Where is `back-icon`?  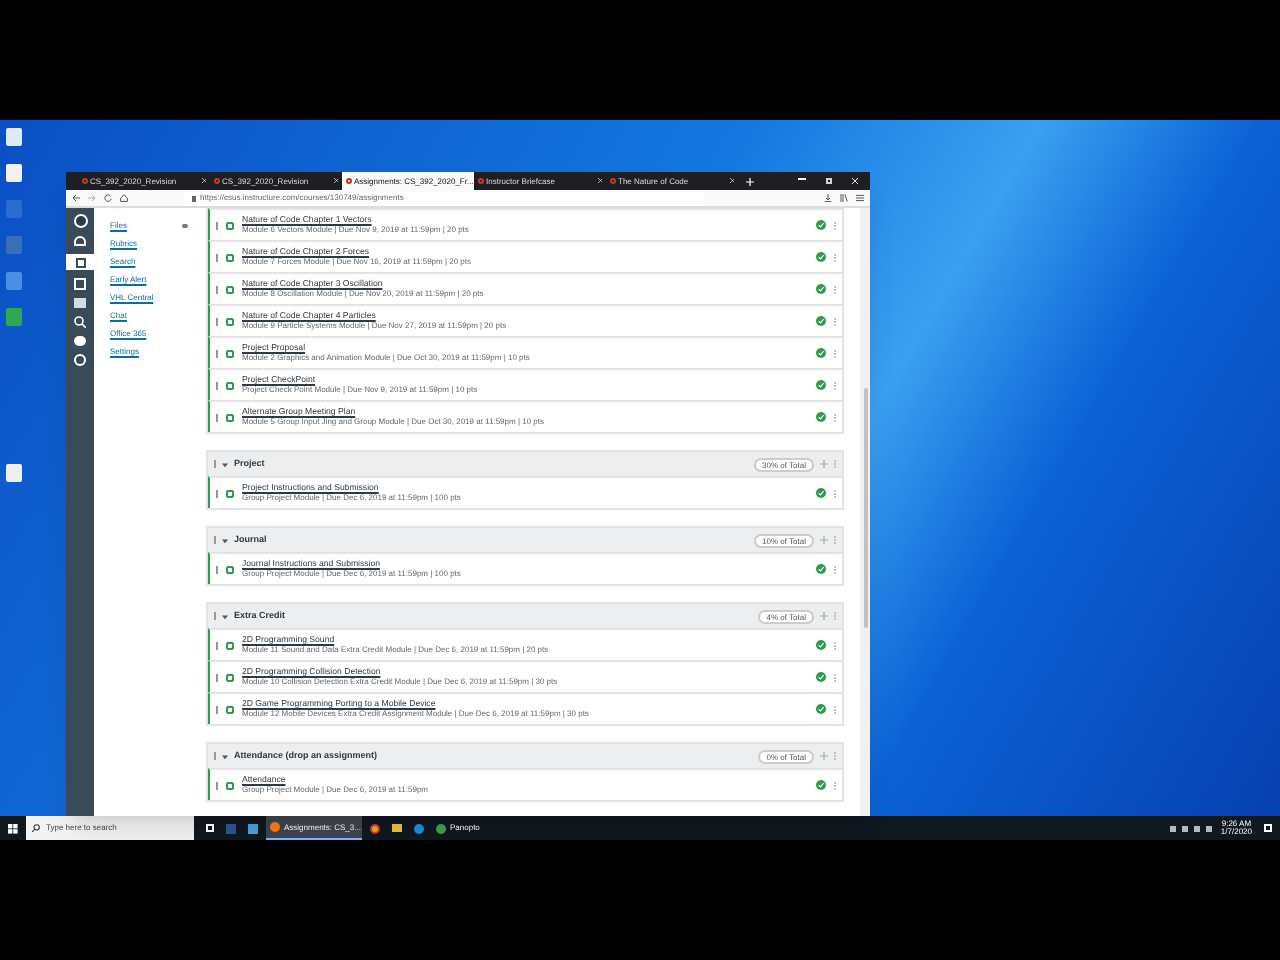
back-icon is located at coordinates (76, 198).